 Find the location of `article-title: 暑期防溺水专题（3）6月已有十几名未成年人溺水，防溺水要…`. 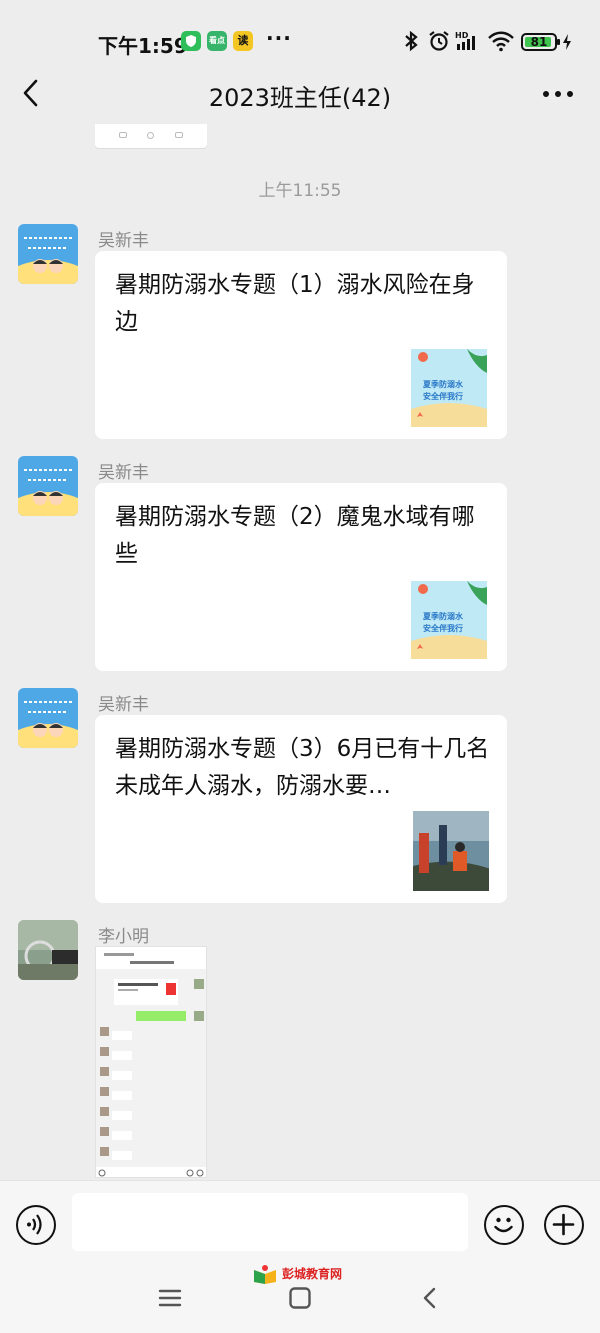

article-title: 暑期防溺水专题（3）6月已有十几名未成年人溺水，防溺水要… is located at coordinates (302, 767).